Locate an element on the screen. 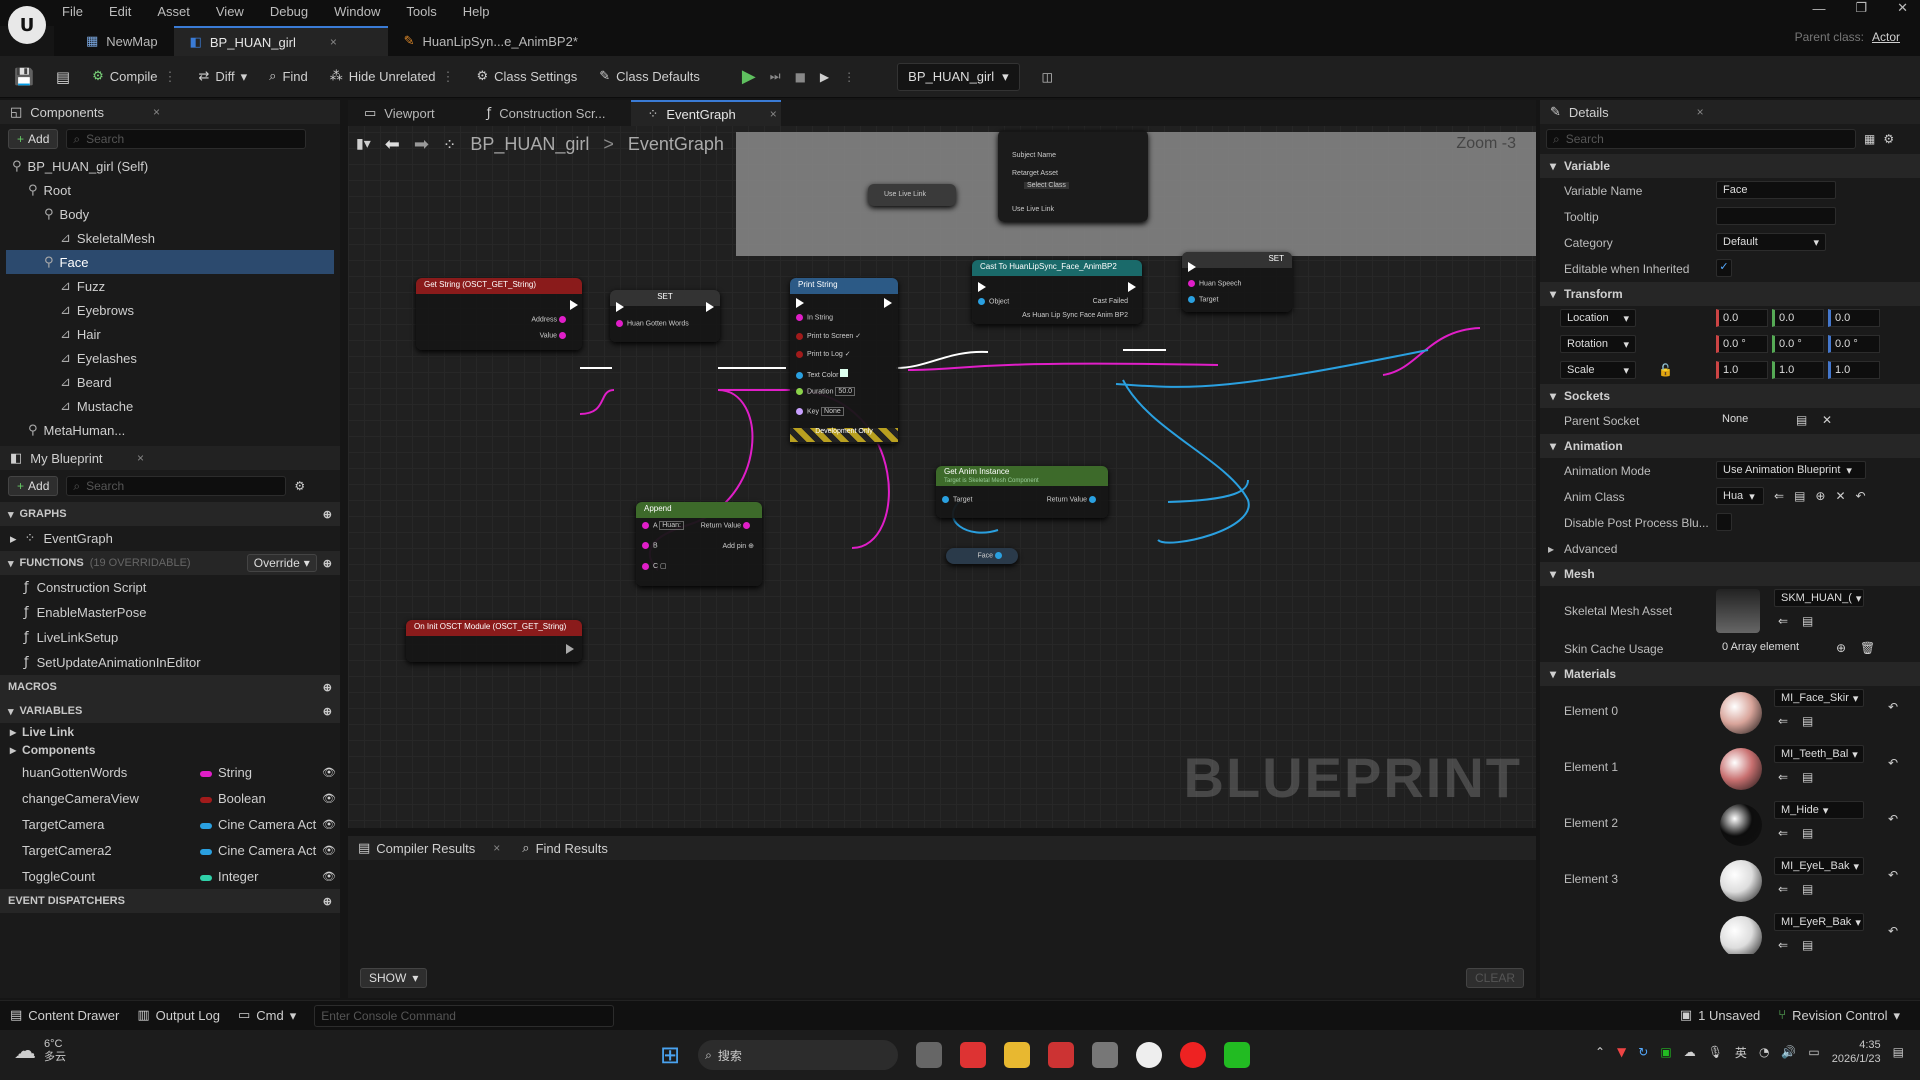  menu-tools: Tools is located at coordinates (421, 11).